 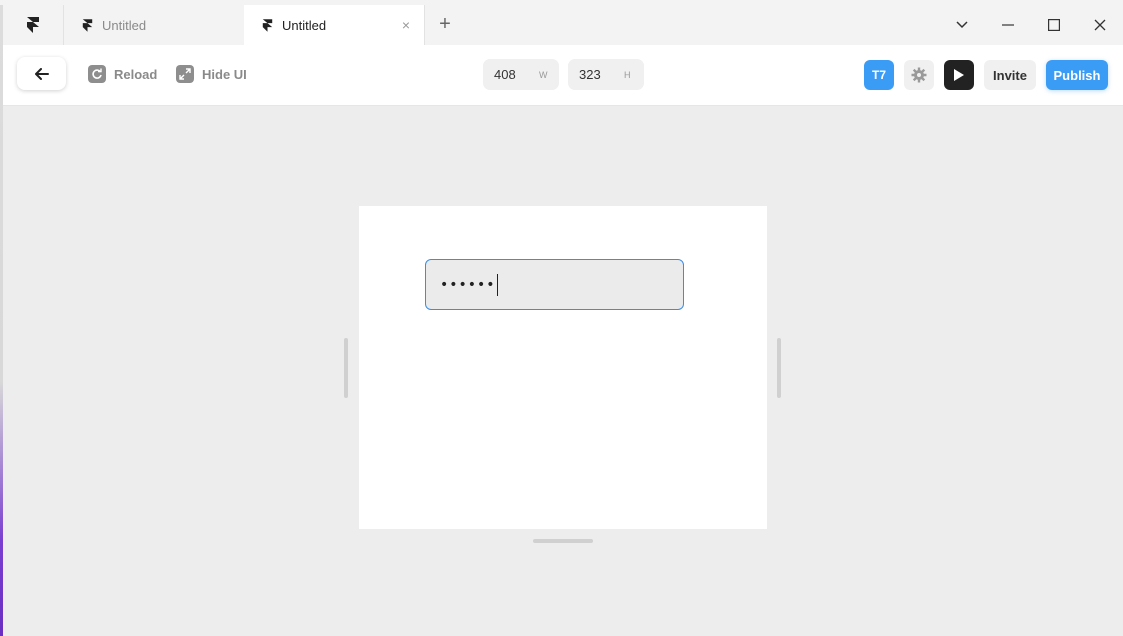 I want to click on app-menu-button, so click(x=33, y=25).